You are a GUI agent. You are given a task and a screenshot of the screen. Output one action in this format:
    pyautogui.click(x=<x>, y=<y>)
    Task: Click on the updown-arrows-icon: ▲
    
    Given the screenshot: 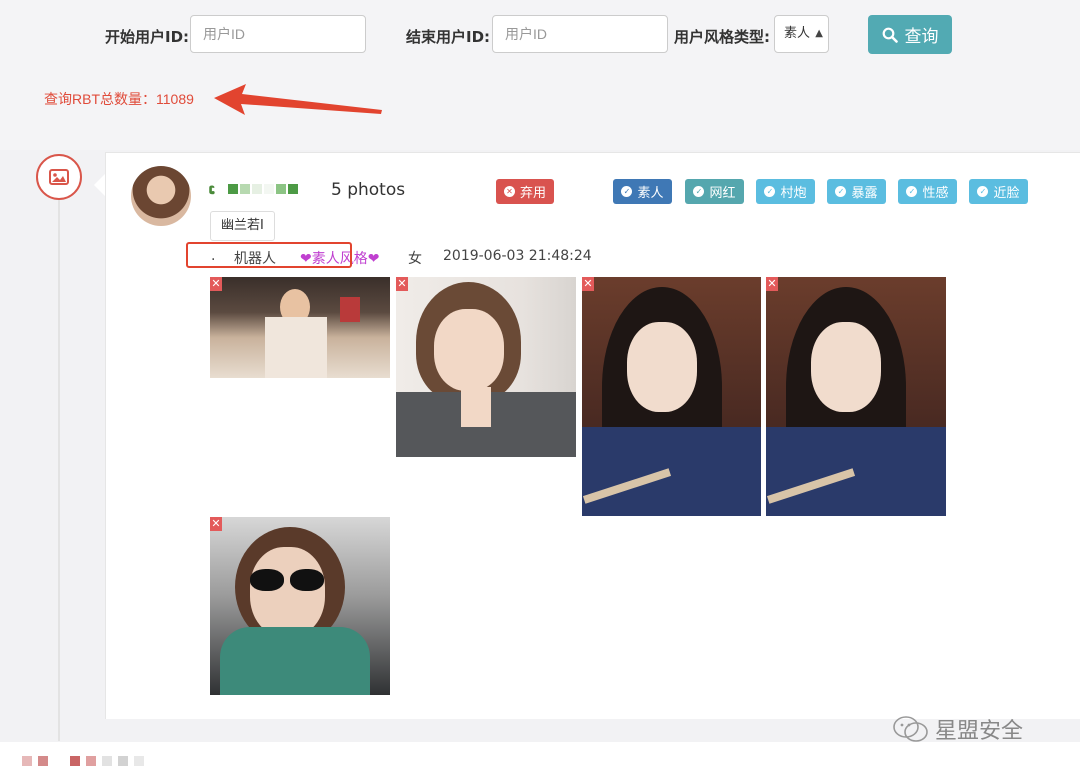 What is the action you would take?
    pyautogui.click(x=819, y=33)
    